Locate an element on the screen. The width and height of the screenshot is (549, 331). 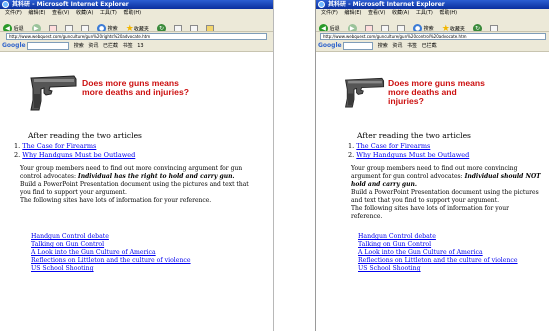
ie-icon is located at coordinates (321, 4).